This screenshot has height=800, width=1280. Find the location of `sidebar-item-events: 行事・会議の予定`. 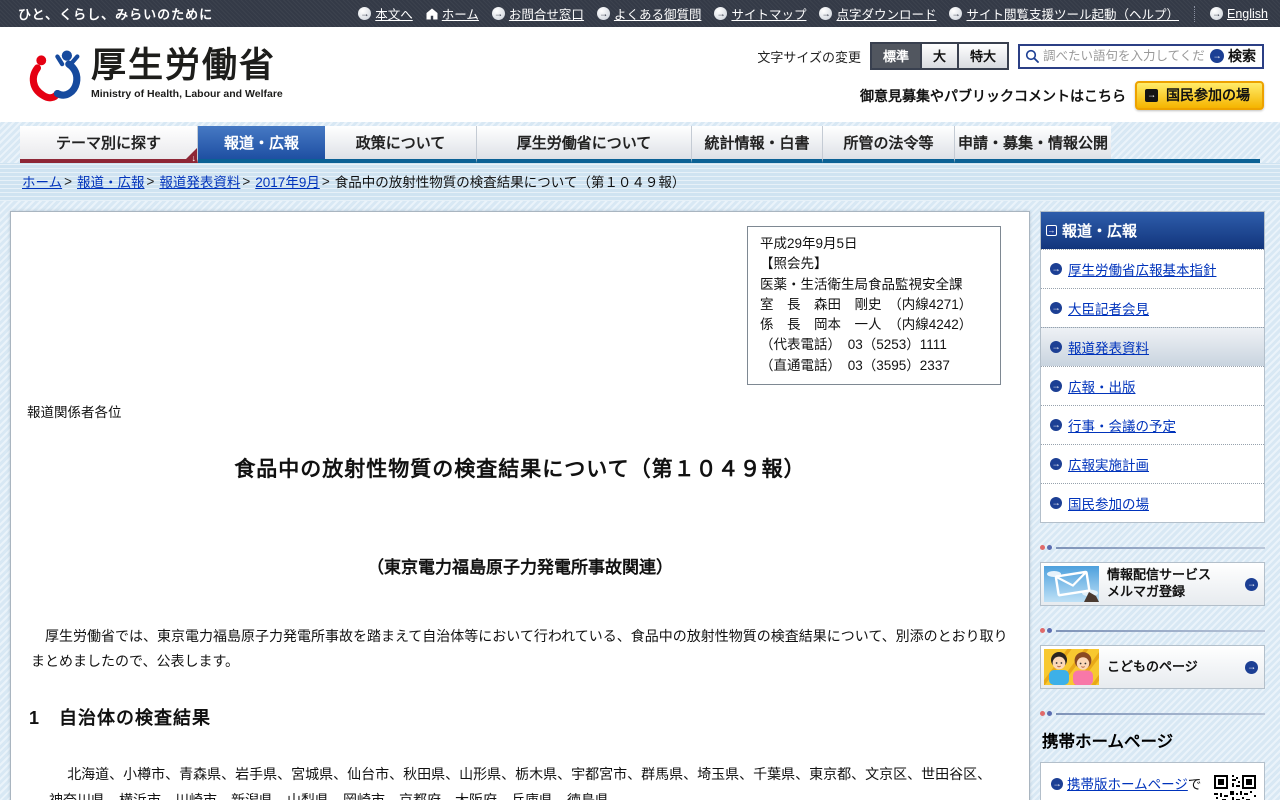

sidebar-item-events: 行事・会議の予定 is located at coordinates (1152, 424).